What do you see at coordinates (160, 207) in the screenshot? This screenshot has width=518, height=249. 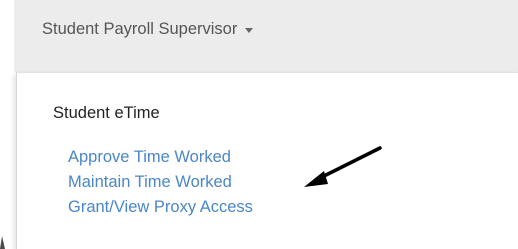 I see `menu-item-grant-view-proxy-access: Grant/View Proxy Access` at bounding box center [160, 207].